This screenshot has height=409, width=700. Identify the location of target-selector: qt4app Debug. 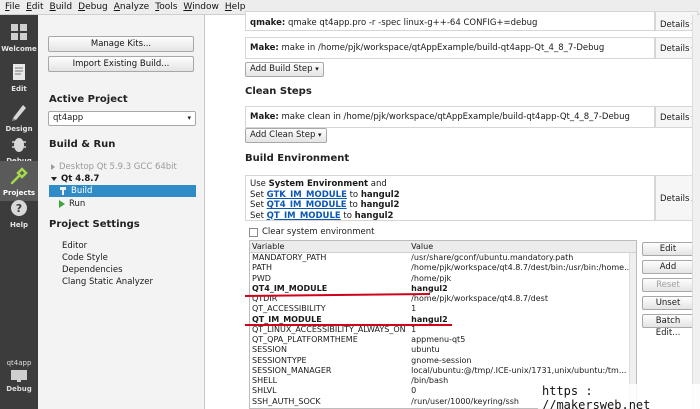
(19, 376).